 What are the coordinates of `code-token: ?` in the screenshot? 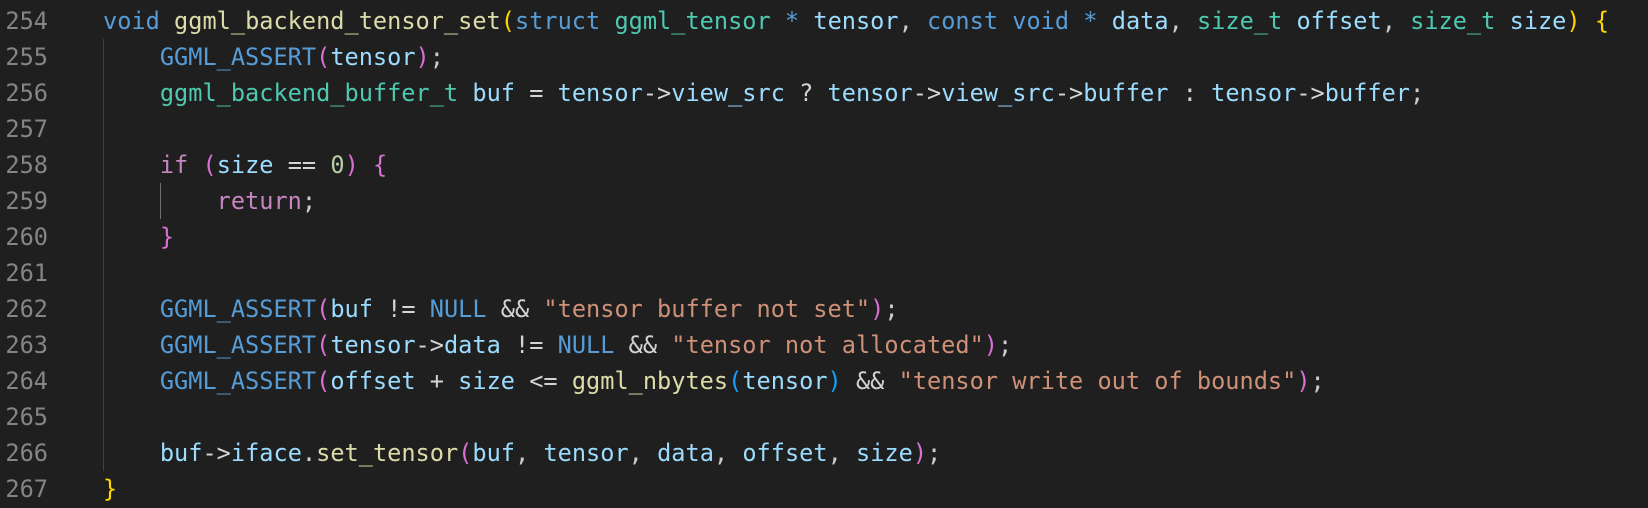 It's located at (806, 93).